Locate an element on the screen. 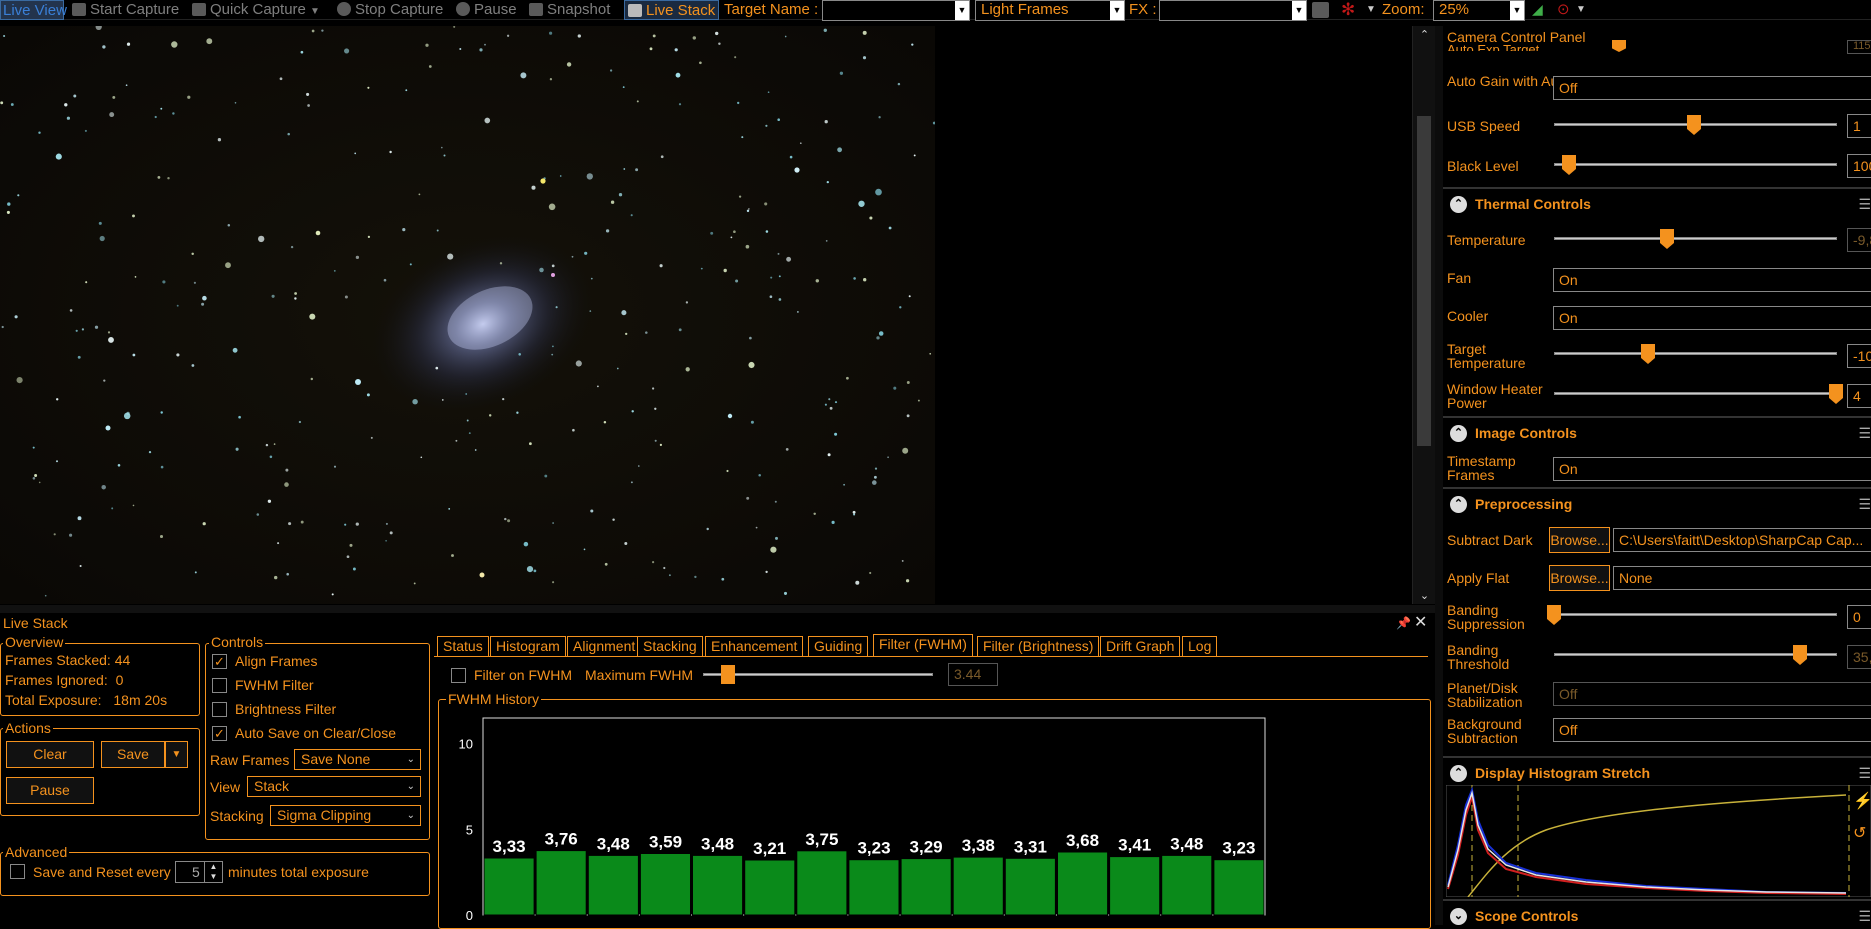  banding-threshold-slider-thumb is located at coordinates (1800, 655).